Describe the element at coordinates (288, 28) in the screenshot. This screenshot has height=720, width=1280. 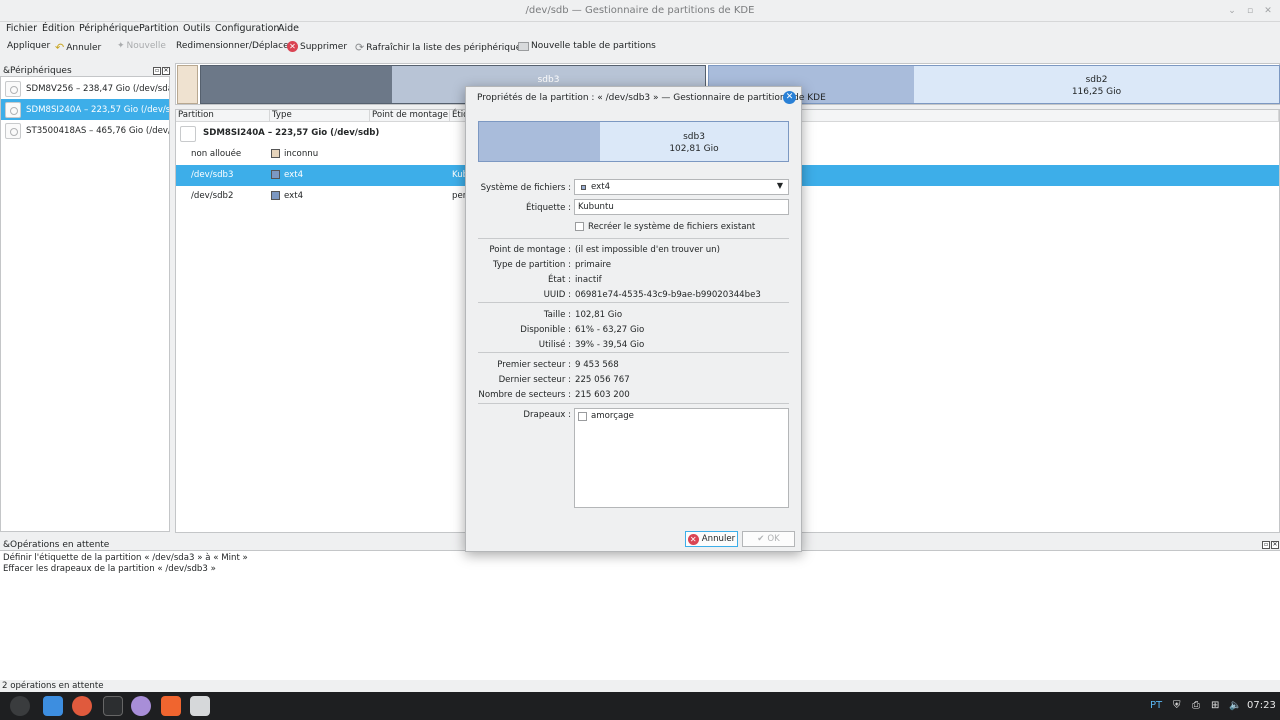
I see `menu-aide: Aide` at that location.